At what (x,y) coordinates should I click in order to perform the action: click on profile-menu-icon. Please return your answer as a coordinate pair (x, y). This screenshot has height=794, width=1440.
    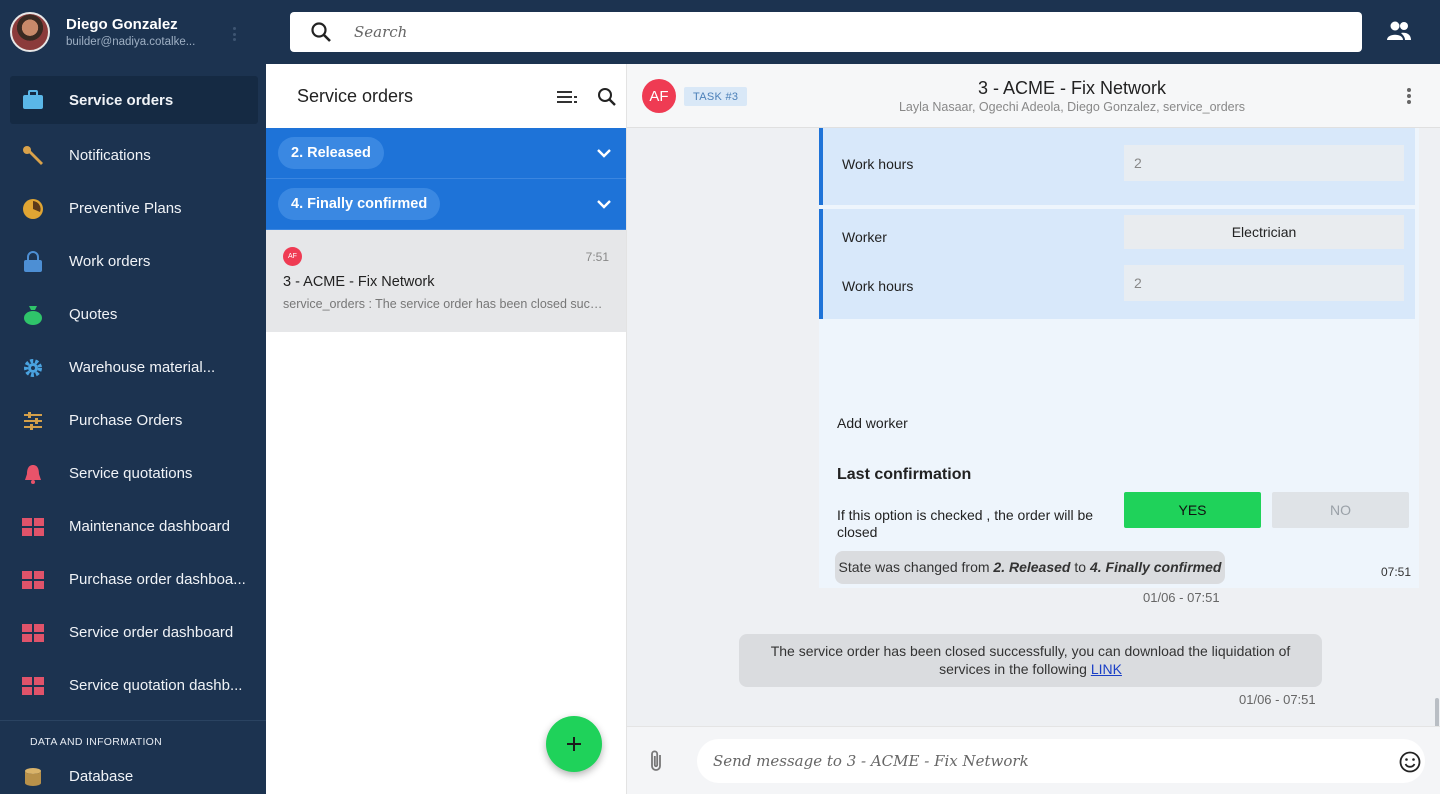
    Looking at the image, I should click on (234, 34).